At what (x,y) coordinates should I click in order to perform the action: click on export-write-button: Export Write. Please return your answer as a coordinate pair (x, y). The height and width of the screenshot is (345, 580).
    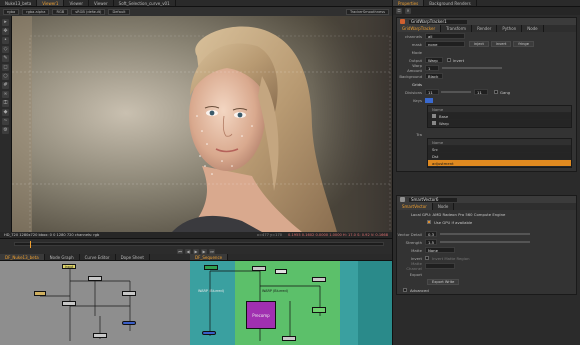
    Looking at the image, I should click on (443, 282).